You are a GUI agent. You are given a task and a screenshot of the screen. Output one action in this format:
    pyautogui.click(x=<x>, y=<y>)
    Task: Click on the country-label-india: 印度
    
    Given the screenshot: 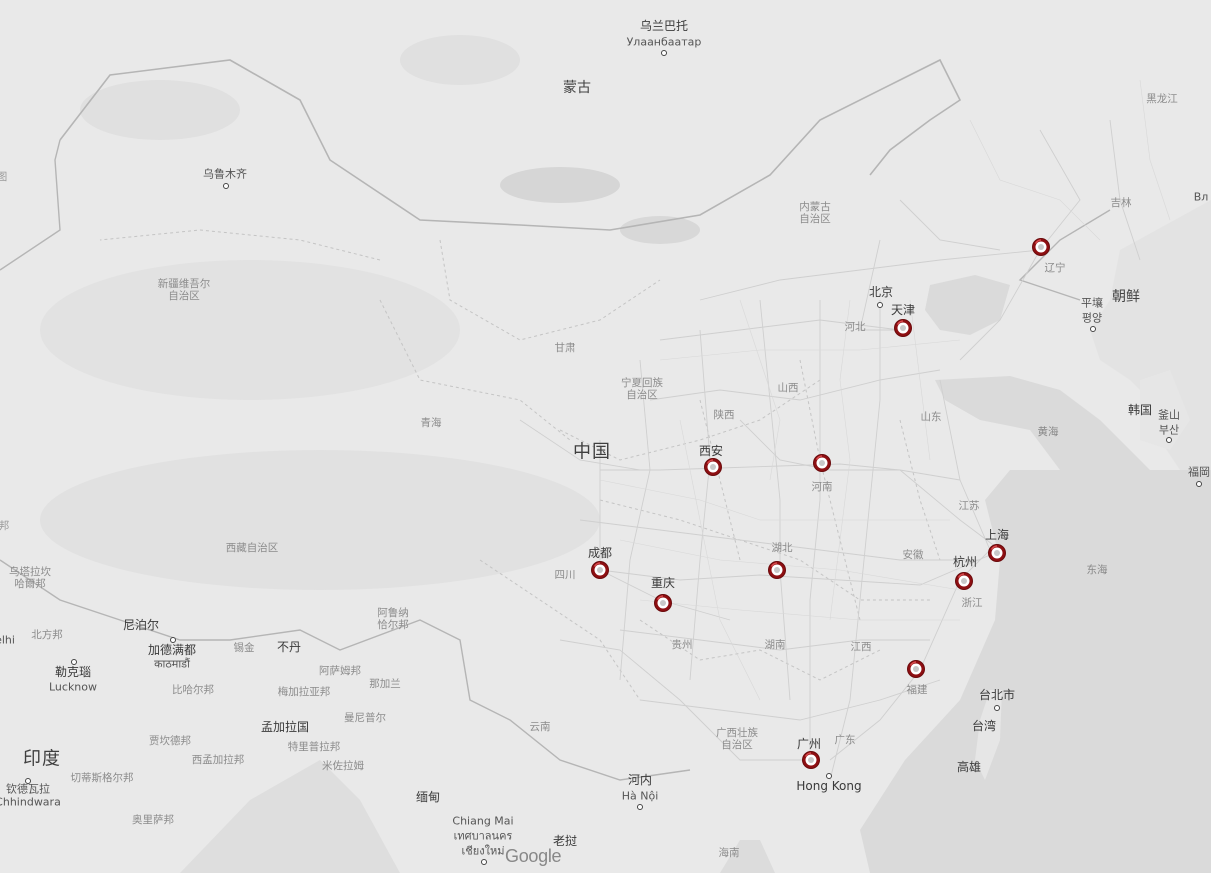 What is the action you would take?
    pyautogui.click(x=42, y=759)
    